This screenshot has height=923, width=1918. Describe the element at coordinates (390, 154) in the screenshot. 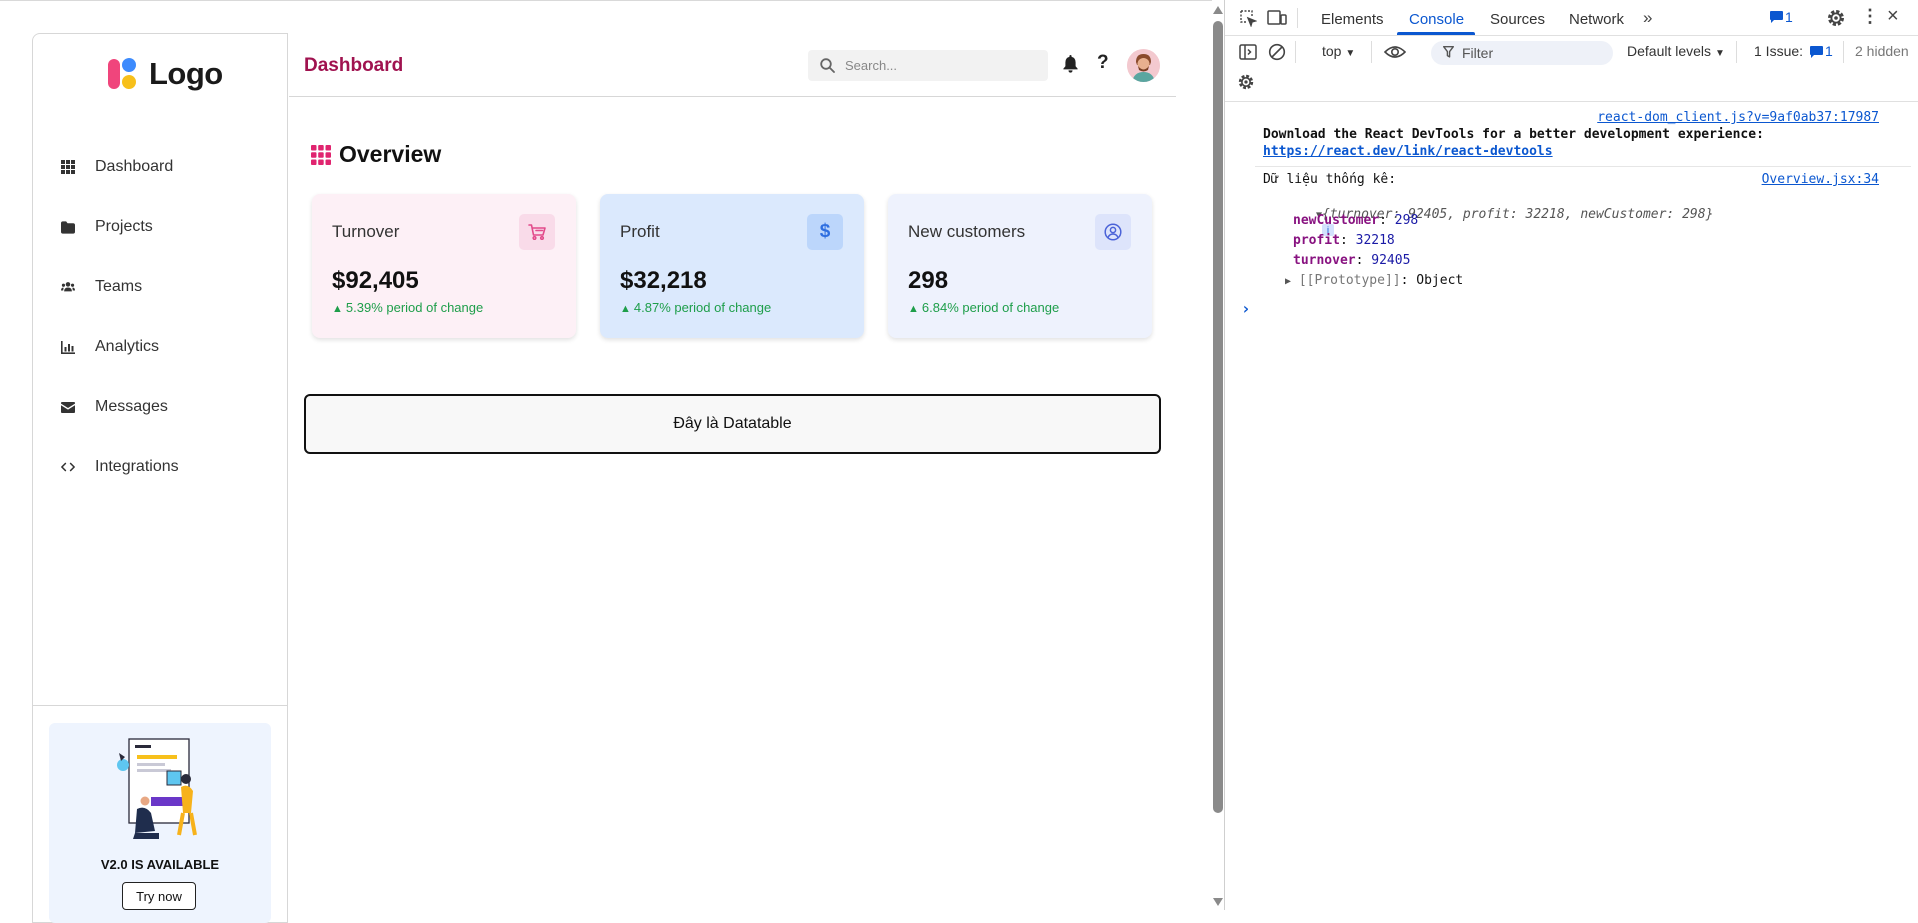

I see `overview-title: Overview` at that location.